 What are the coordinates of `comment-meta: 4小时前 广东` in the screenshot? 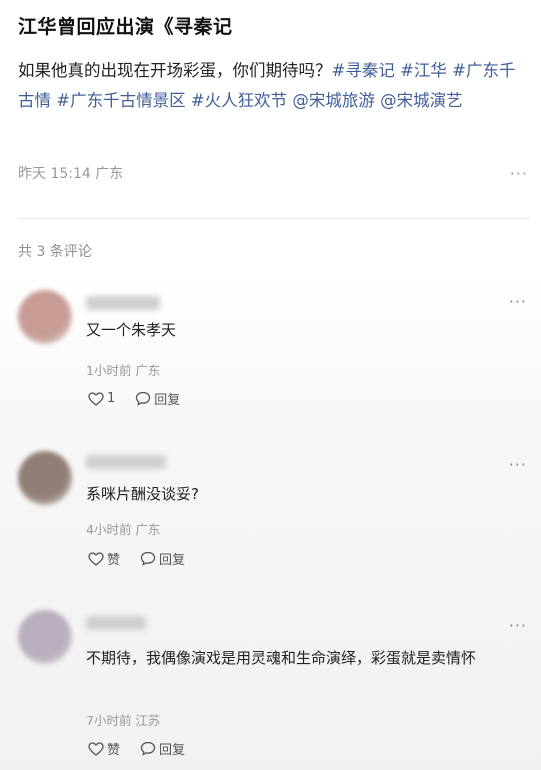 It's located at (123, 529).